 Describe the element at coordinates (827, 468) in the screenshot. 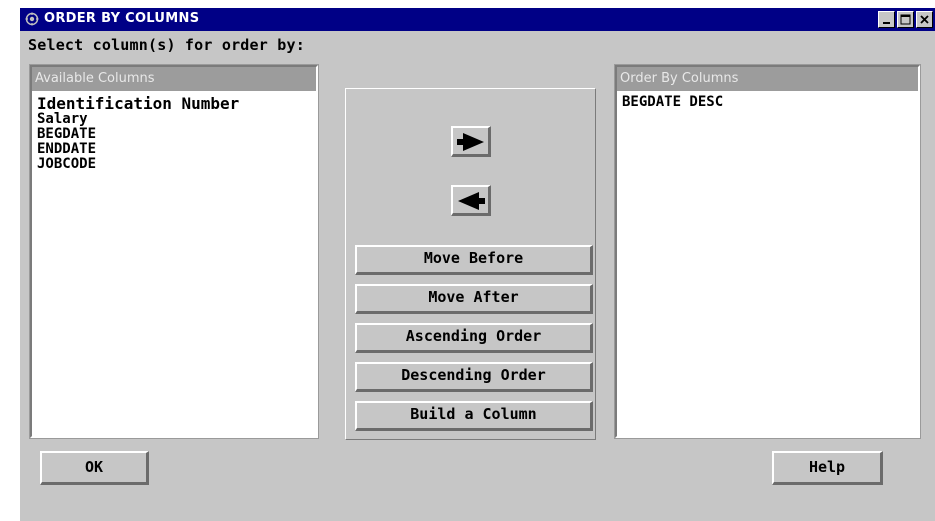

I see `help-button: Help` at that location.